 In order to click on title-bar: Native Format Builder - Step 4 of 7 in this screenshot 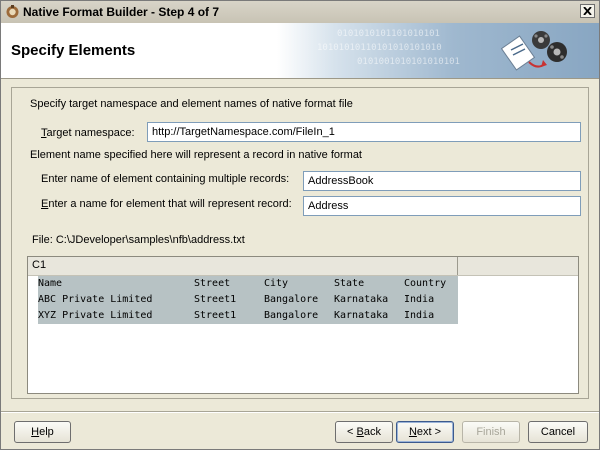, I will do `click(300, 12)`.